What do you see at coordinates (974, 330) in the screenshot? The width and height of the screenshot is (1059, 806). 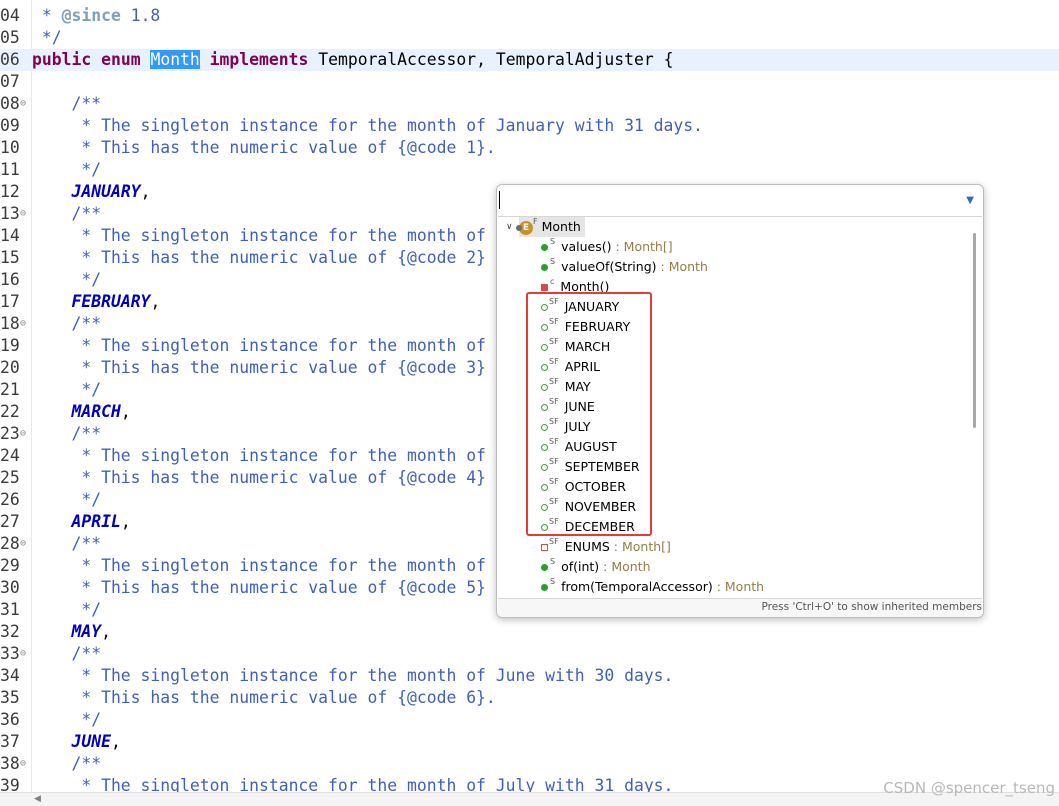 I see `scrollbar-thumb` at bounding box center [974, 330].